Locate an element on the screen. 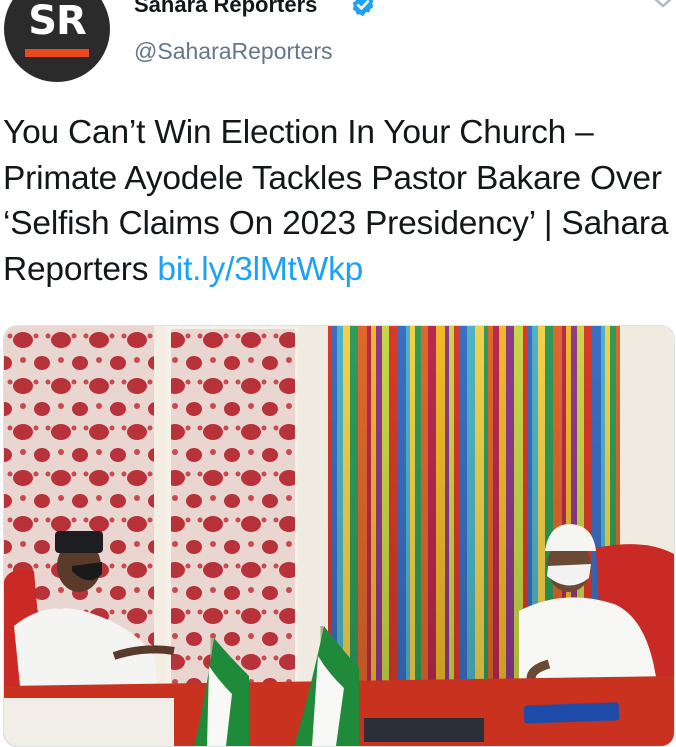 This screenshot has width=676, height=747. user-handle: @SaharaReporters is located at coordinates (233, 51).